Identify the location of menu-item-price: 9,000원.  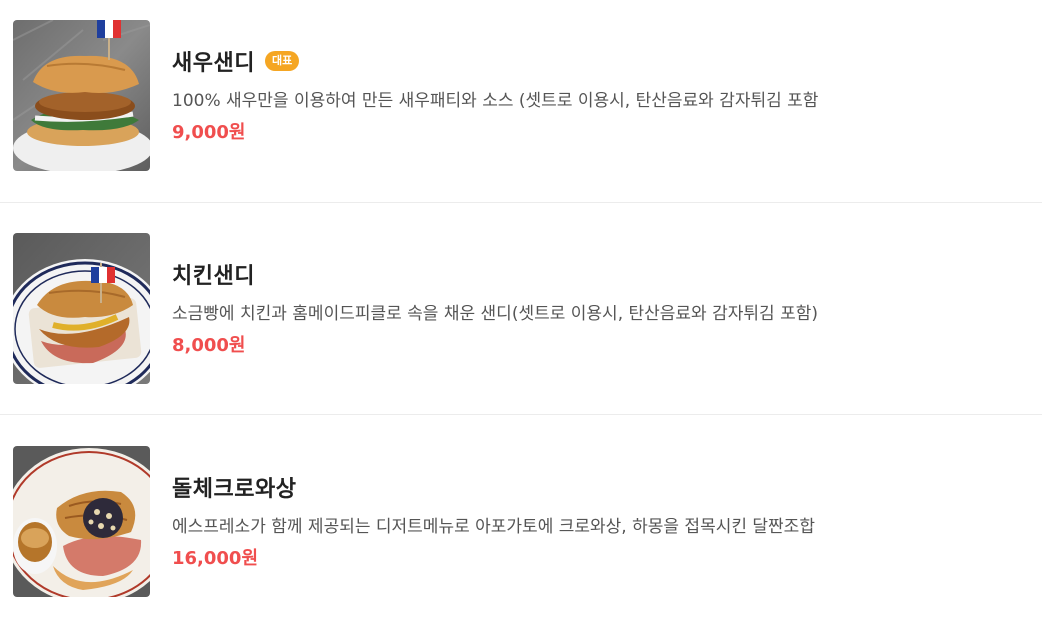
(209, 132).